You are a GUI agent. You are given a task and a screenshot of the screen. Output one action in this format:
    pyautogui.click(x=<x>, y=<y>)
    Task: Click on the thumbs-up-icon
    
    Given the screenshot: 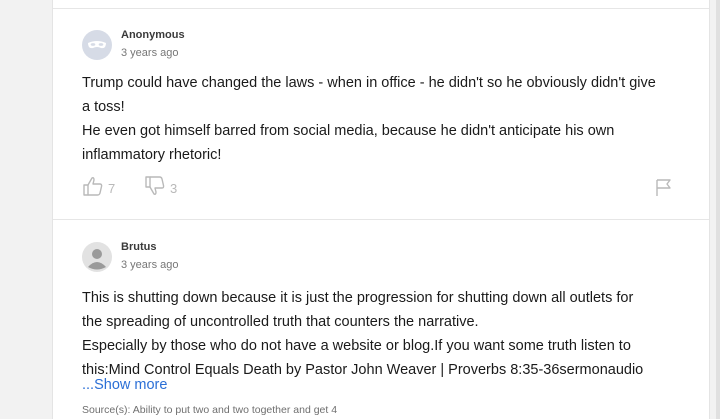 What is the action you would take?
    pyautogui.click(x=93, y=188)
    